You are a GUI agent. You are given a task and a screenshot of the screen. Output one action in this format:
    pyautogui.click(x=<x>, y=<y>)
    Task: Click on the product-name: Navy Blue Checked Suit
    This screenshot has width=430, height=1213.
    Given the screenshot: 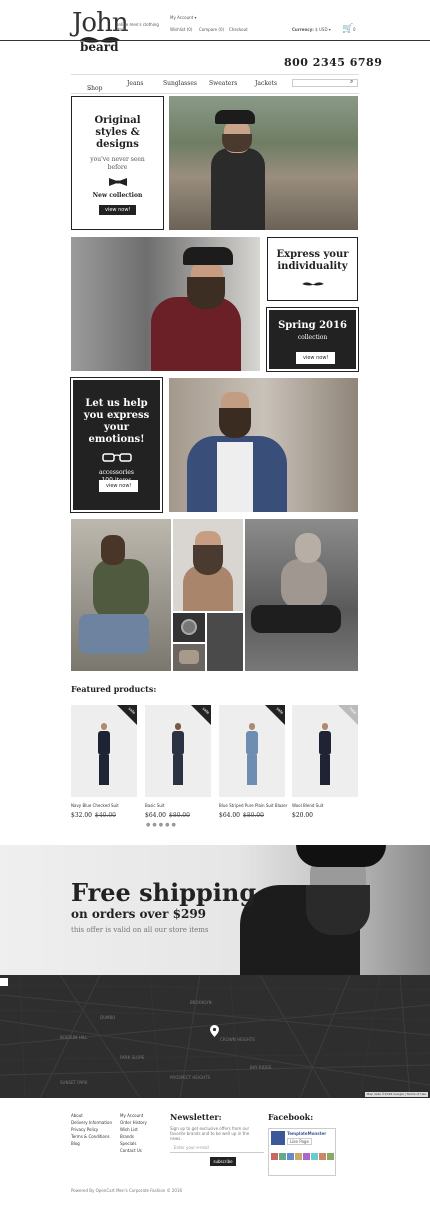 What is the action you would take?
    pyautogui.click(x=95, y=805)
    